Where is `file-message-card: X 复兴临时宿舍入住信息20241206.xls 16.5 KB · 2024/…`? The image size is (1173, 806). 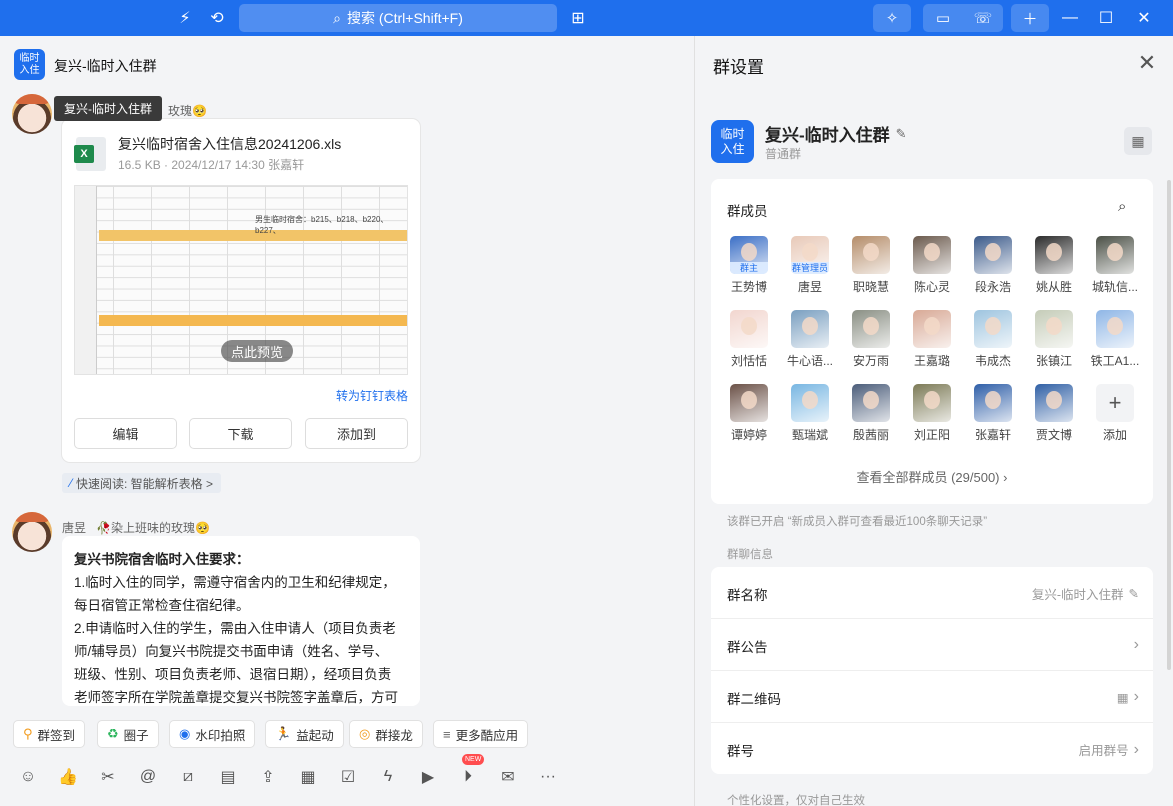 file-message-card: X 复兴临时宿舍入住信息20241206.xls 16.5 KB · 2024/… is located at coordinates (241, 290).